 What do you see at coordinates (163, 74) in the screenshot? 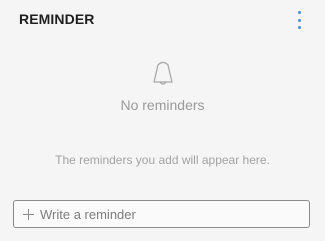
I see `bell-outline-icon` at bounding box center [163, 74].